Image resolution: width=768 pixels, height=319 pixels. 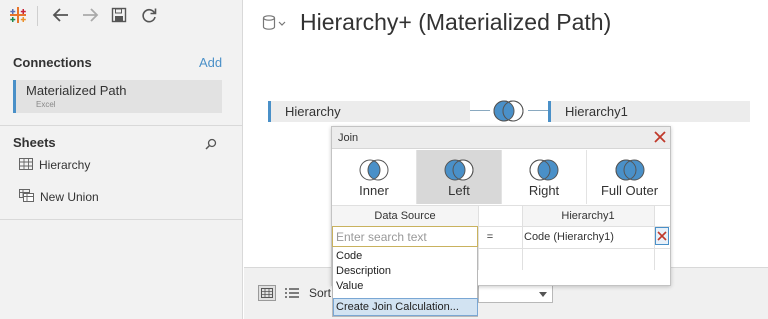 What do you see at coordinates (26, 197) in the screenshot?
I see `union-icon` at bounding box center [26, 197].